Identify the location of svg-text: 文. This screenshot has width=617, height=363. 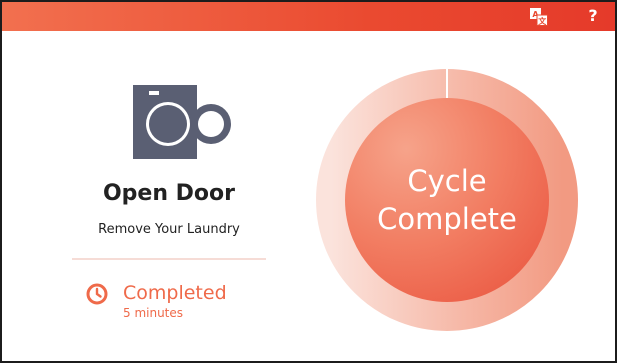
(542, 21).